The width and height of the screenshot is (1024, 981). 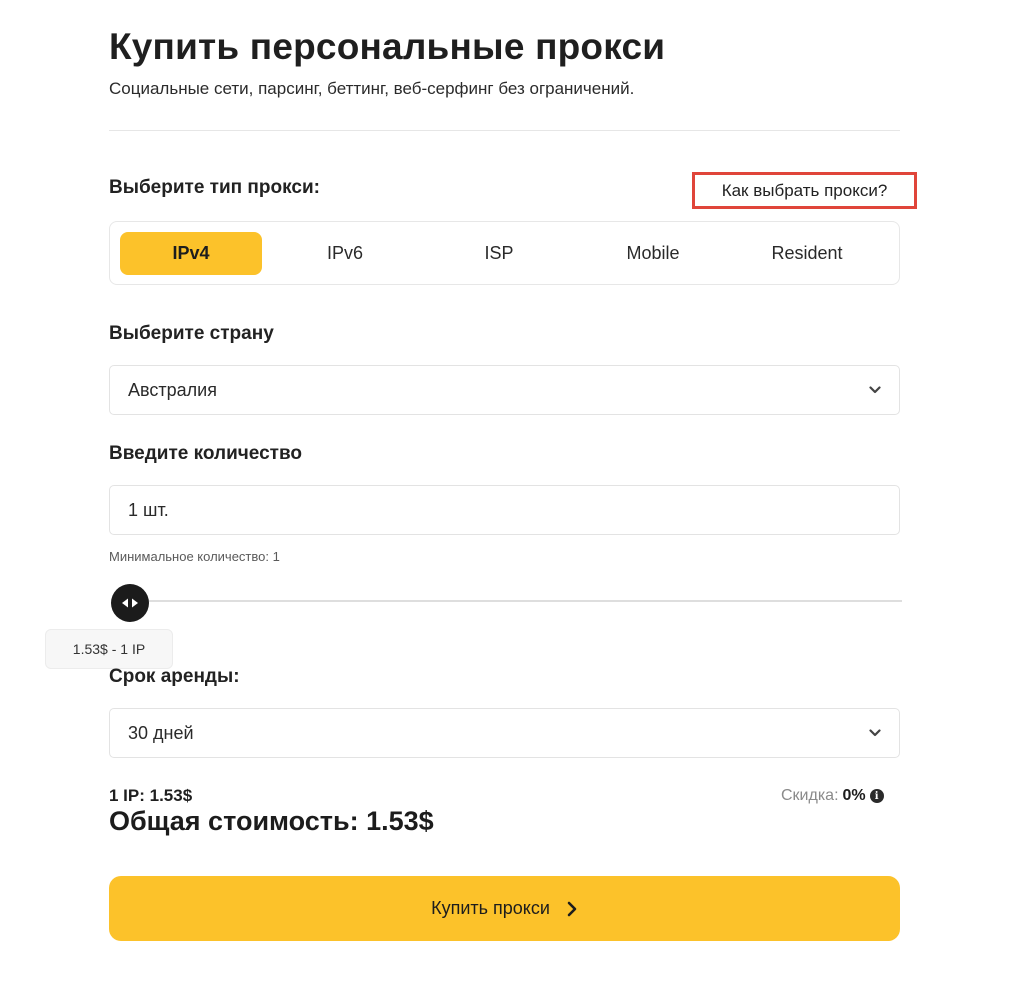 What do you see at coordinates (504, 390) in the screenshot?
I see `country-select: Австралия` at bounding box center [504, 390].